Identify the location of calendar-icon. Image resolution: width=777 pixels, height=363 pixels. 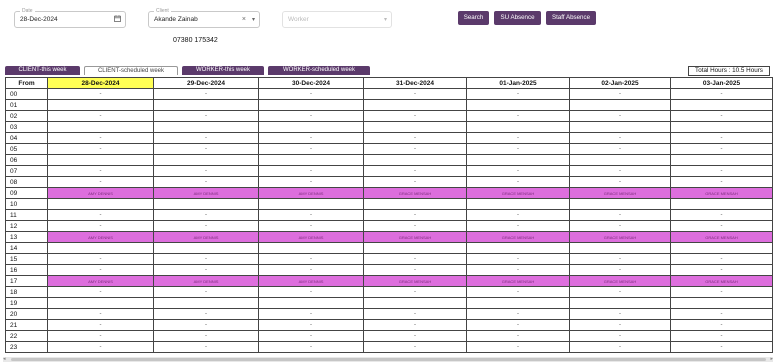
(117, 20).